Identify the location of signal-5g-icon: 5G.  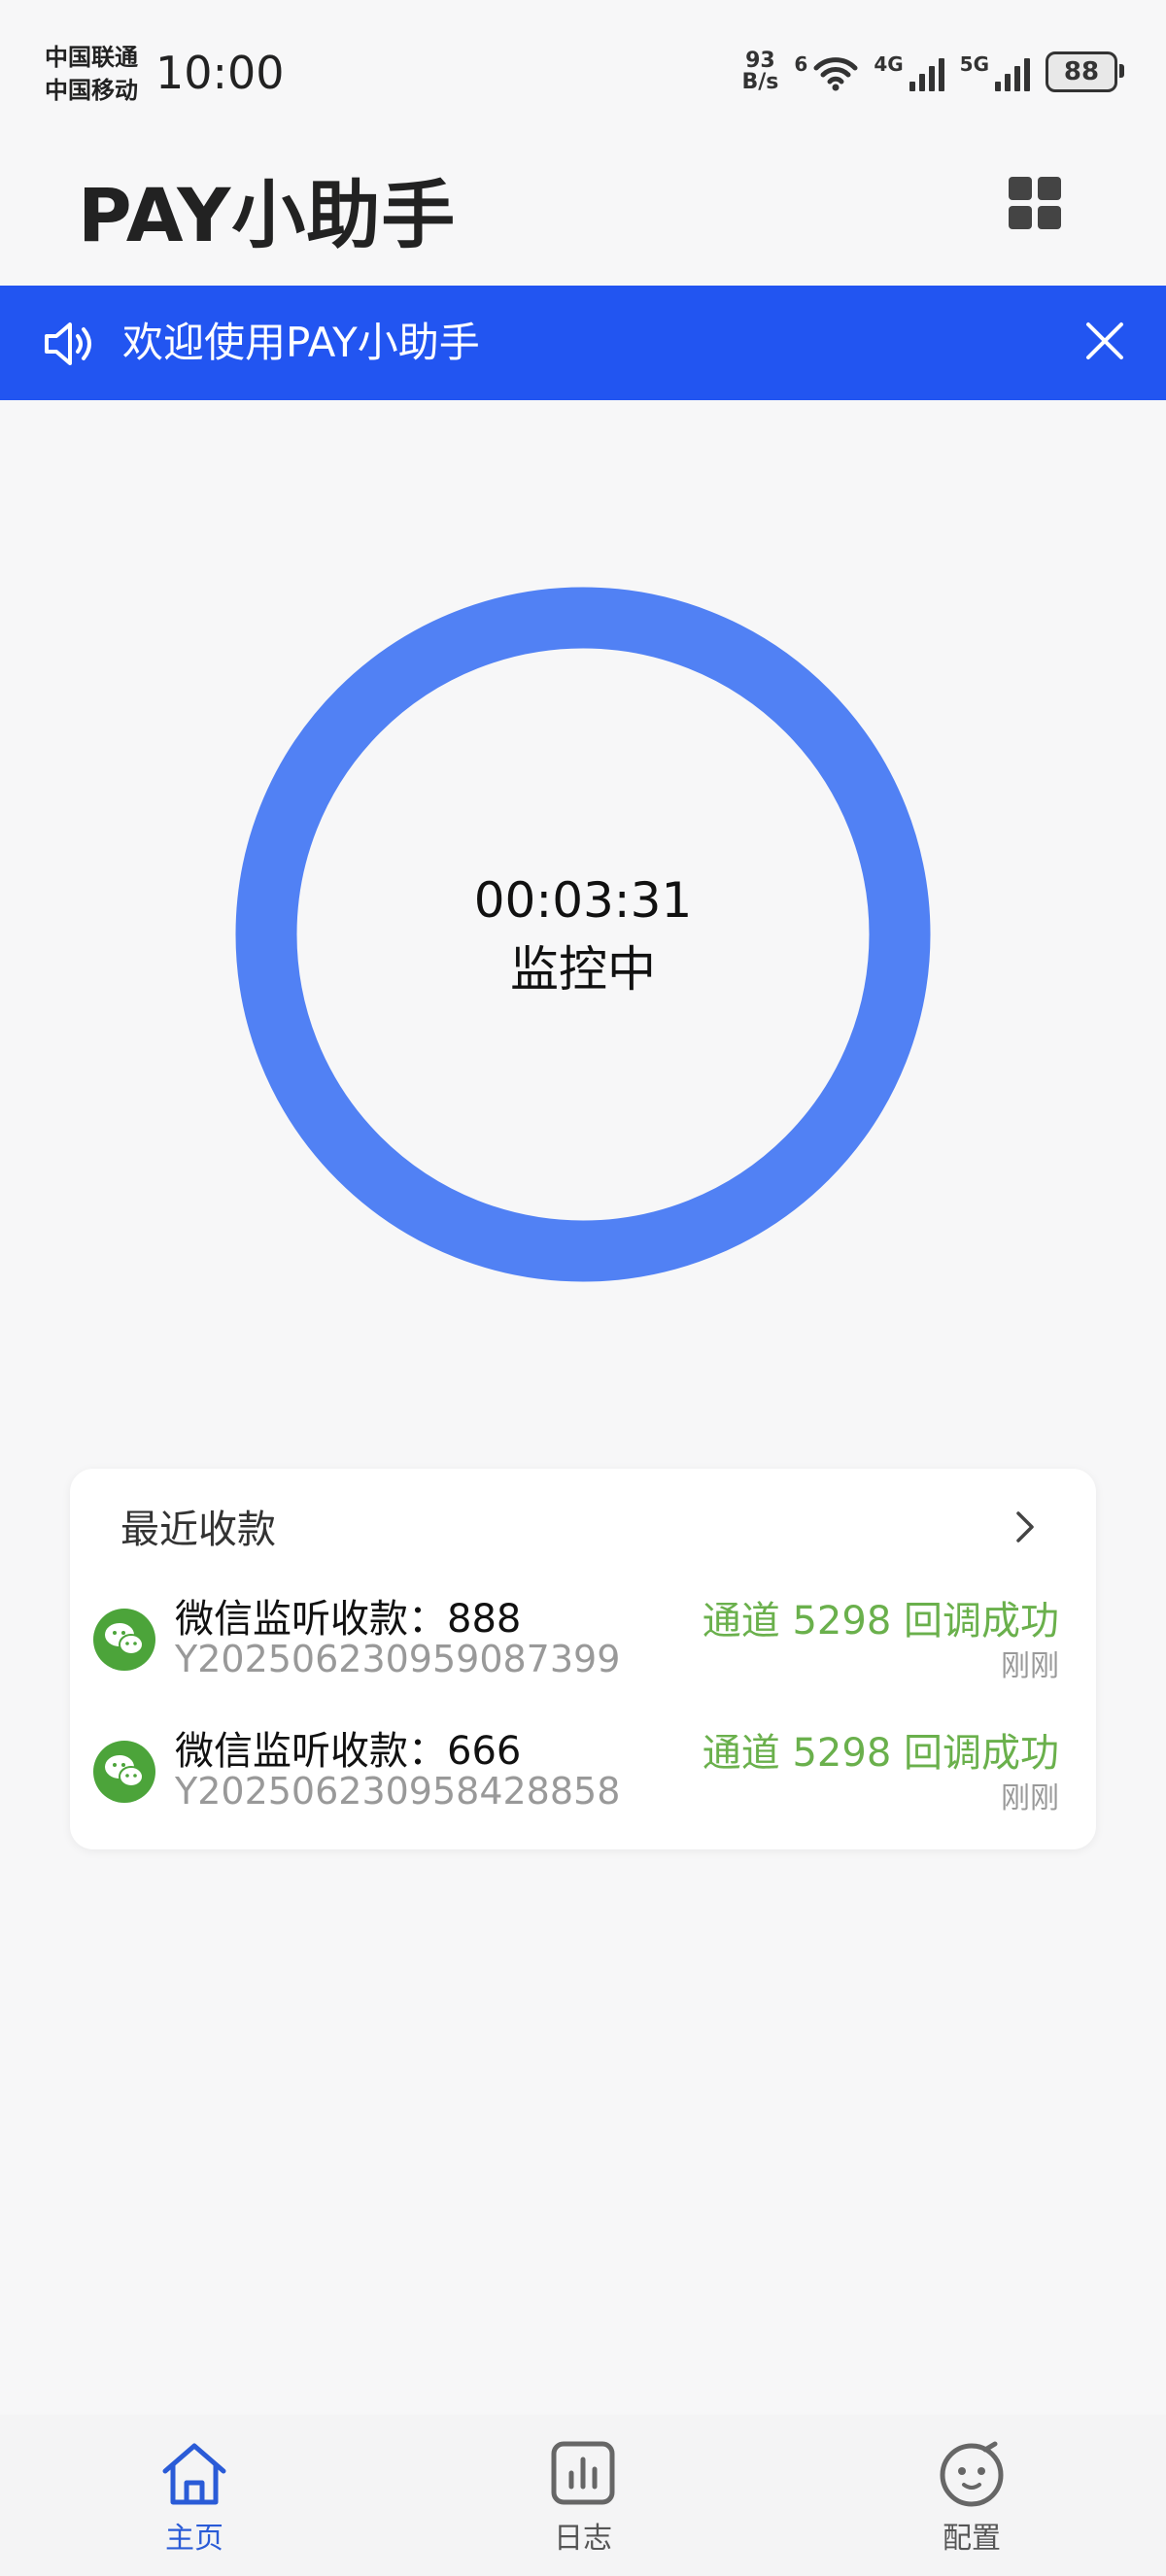
(995, 71).